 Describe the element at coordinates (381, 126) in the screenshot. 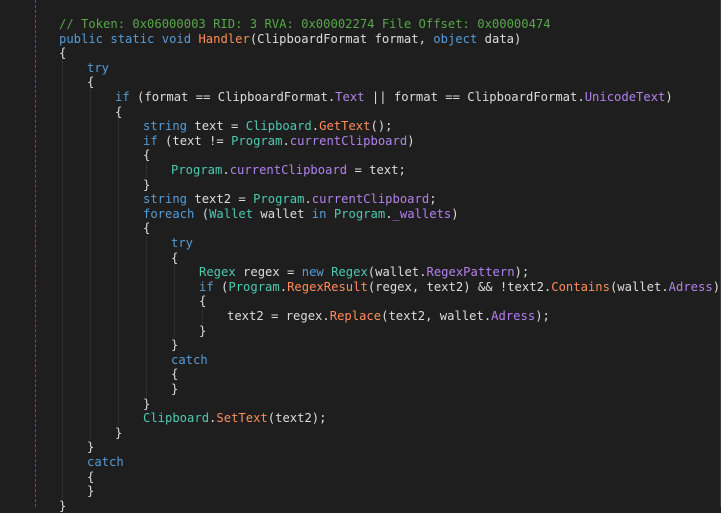

I see `code-token: ();` at that location.